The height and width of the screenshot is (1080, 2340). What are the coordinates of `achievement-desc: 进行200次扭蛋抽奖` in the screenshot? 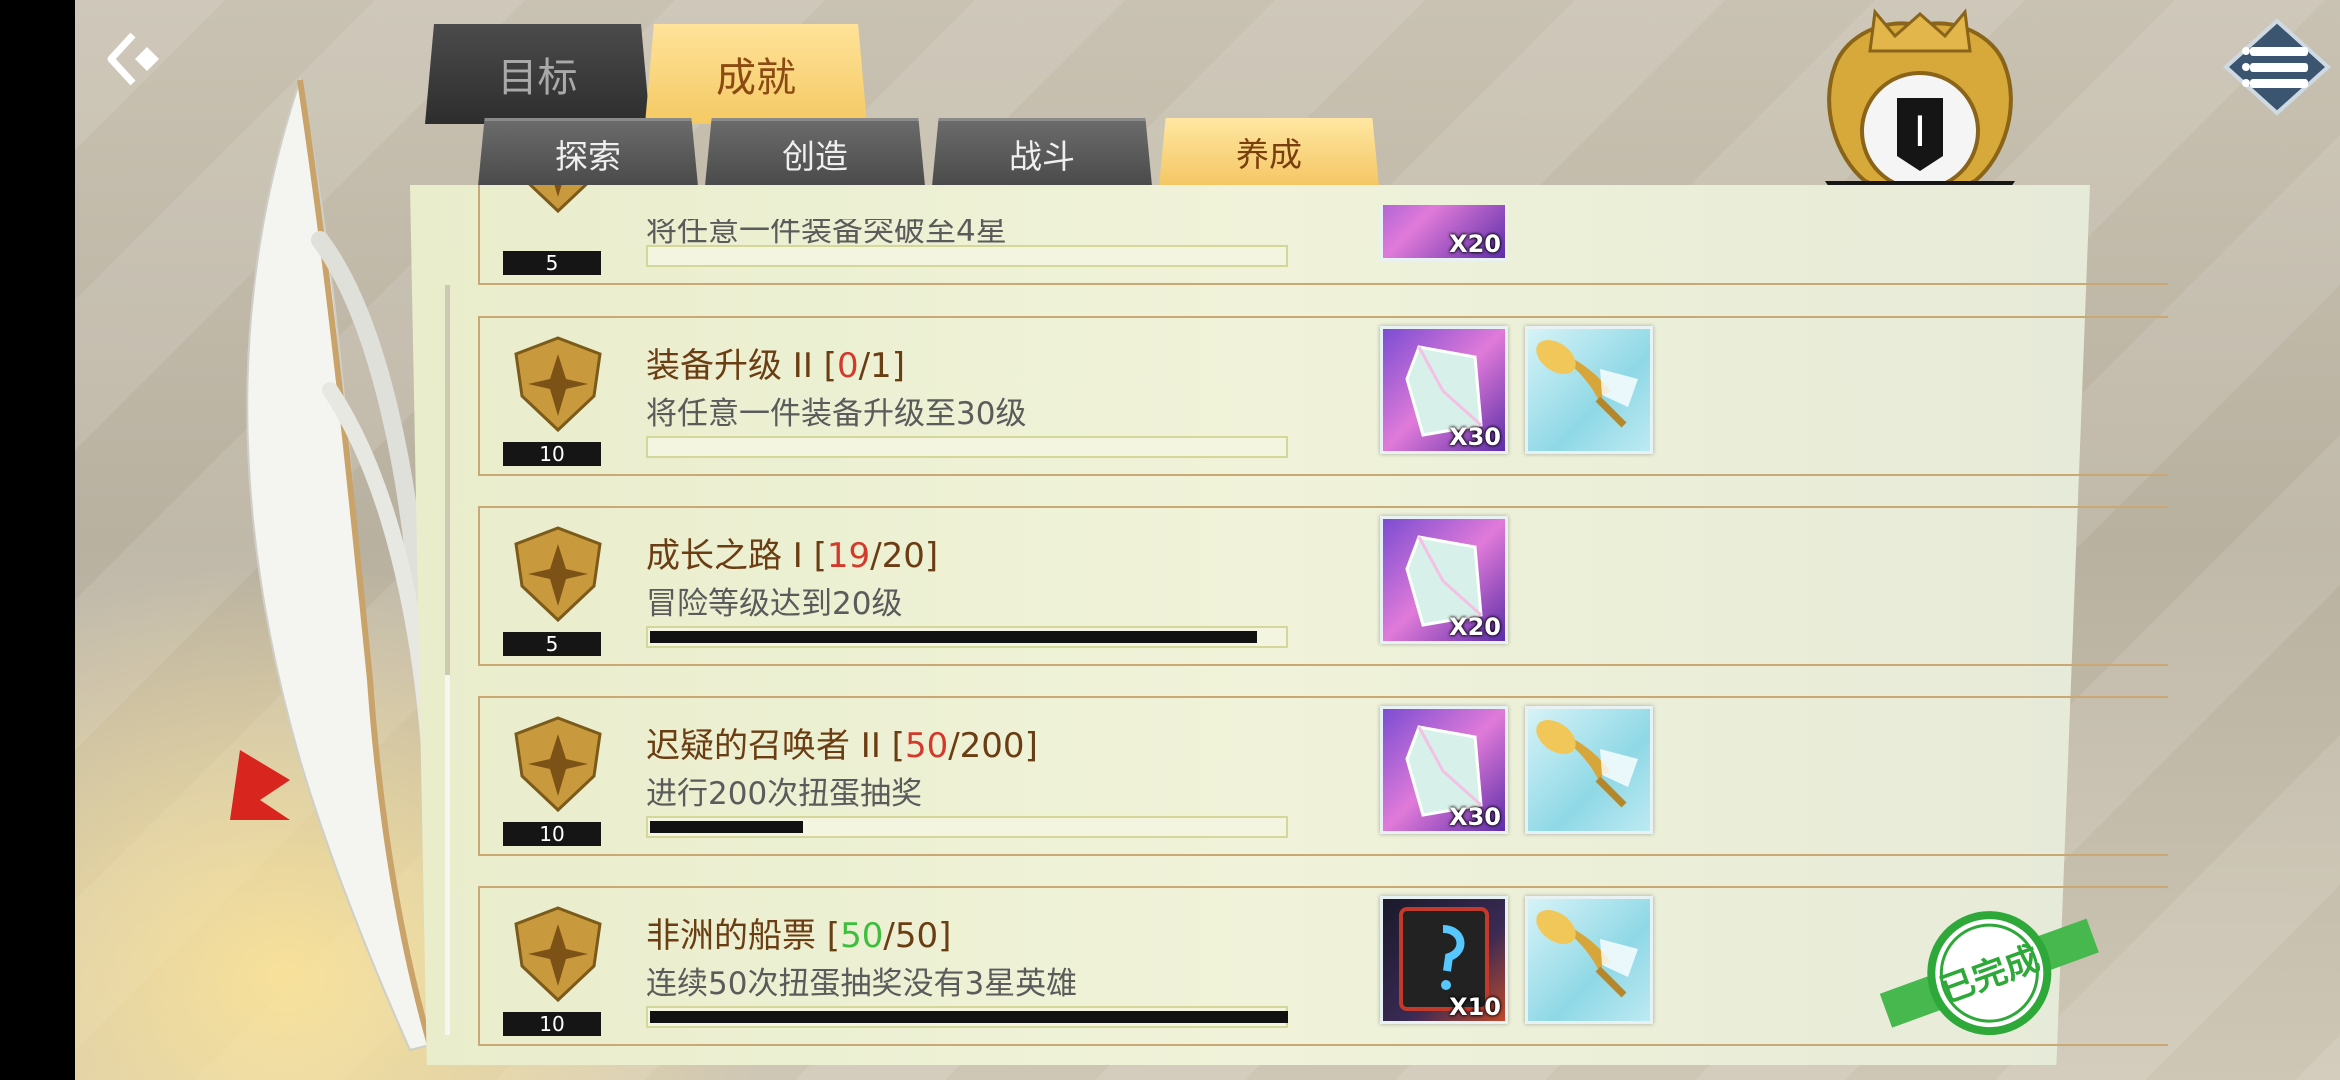 It's located at (784, 794).